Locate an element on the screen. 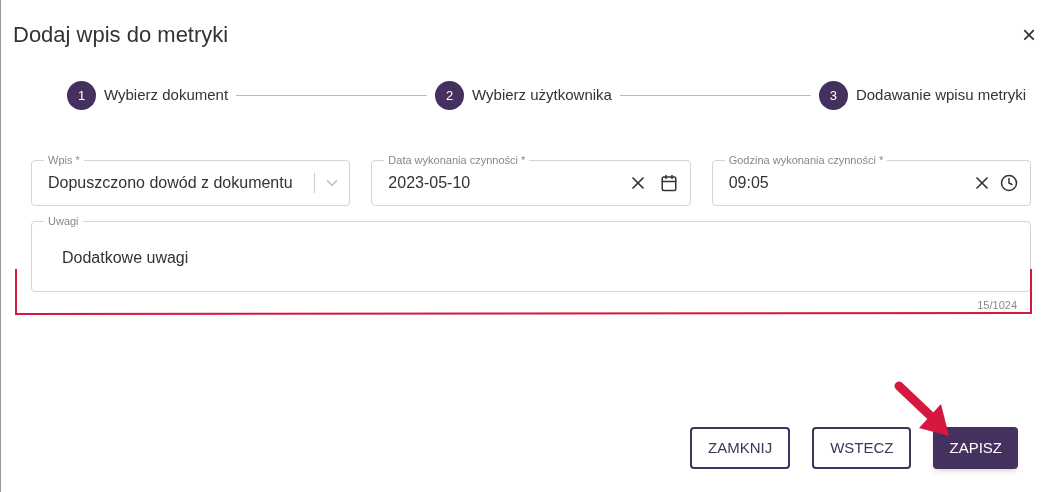  step-number: 3 is located at coordinates (833, 95).